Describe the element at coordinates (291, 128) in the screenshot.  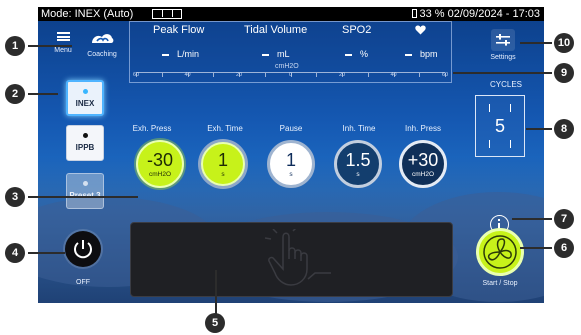
I see `pause-label: Pause` at that location.